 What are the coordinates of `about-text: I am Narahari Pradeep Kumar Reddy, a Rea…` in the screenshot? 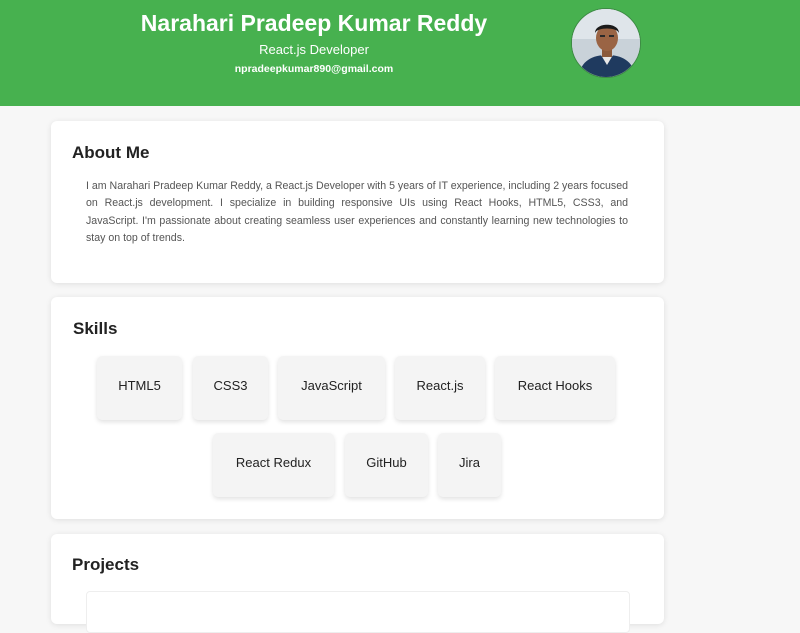 It's located at (357, 212).